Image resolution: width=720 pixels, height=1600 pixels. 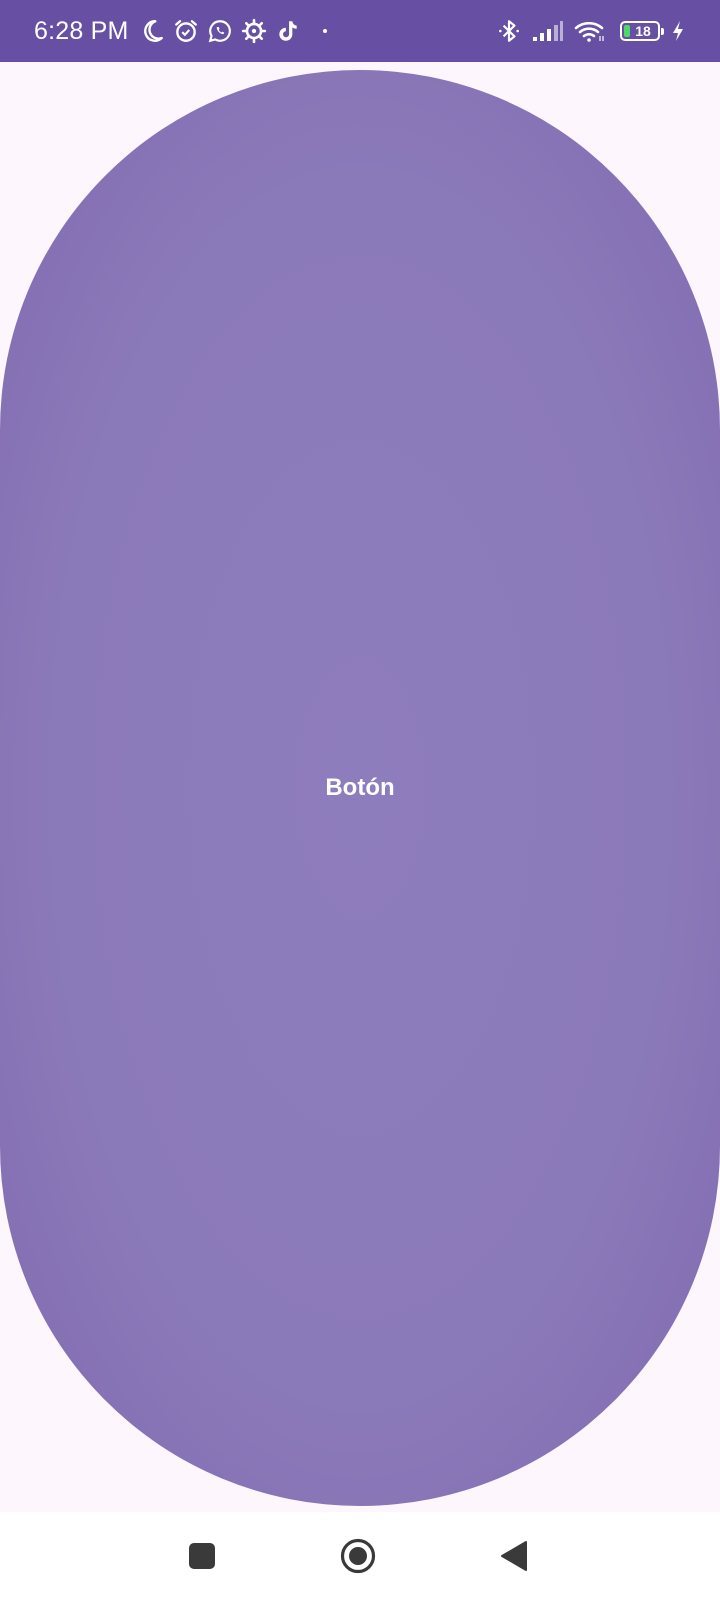 I want to click on moon-icon, so click(x=152, y=31).